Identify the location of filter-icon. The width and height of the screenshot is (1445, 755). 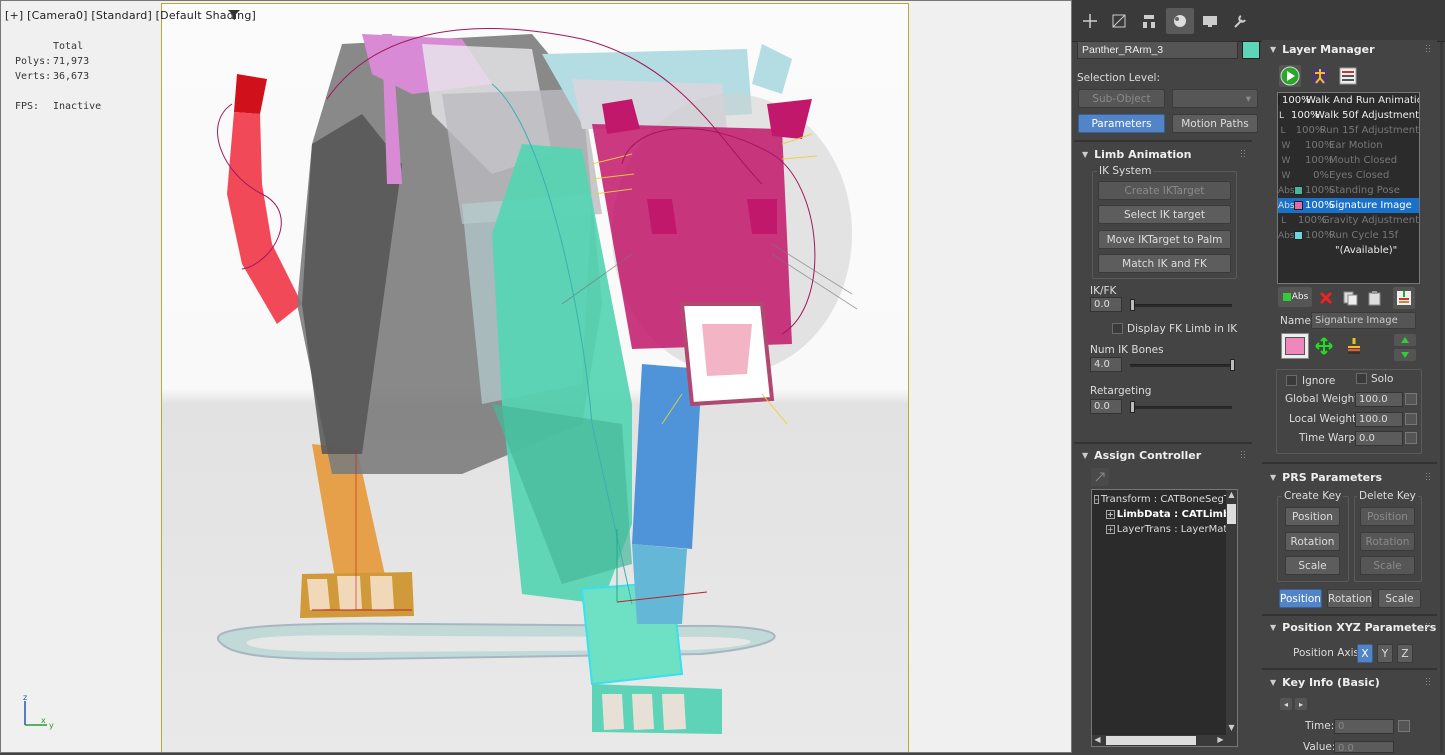
(234, 15).